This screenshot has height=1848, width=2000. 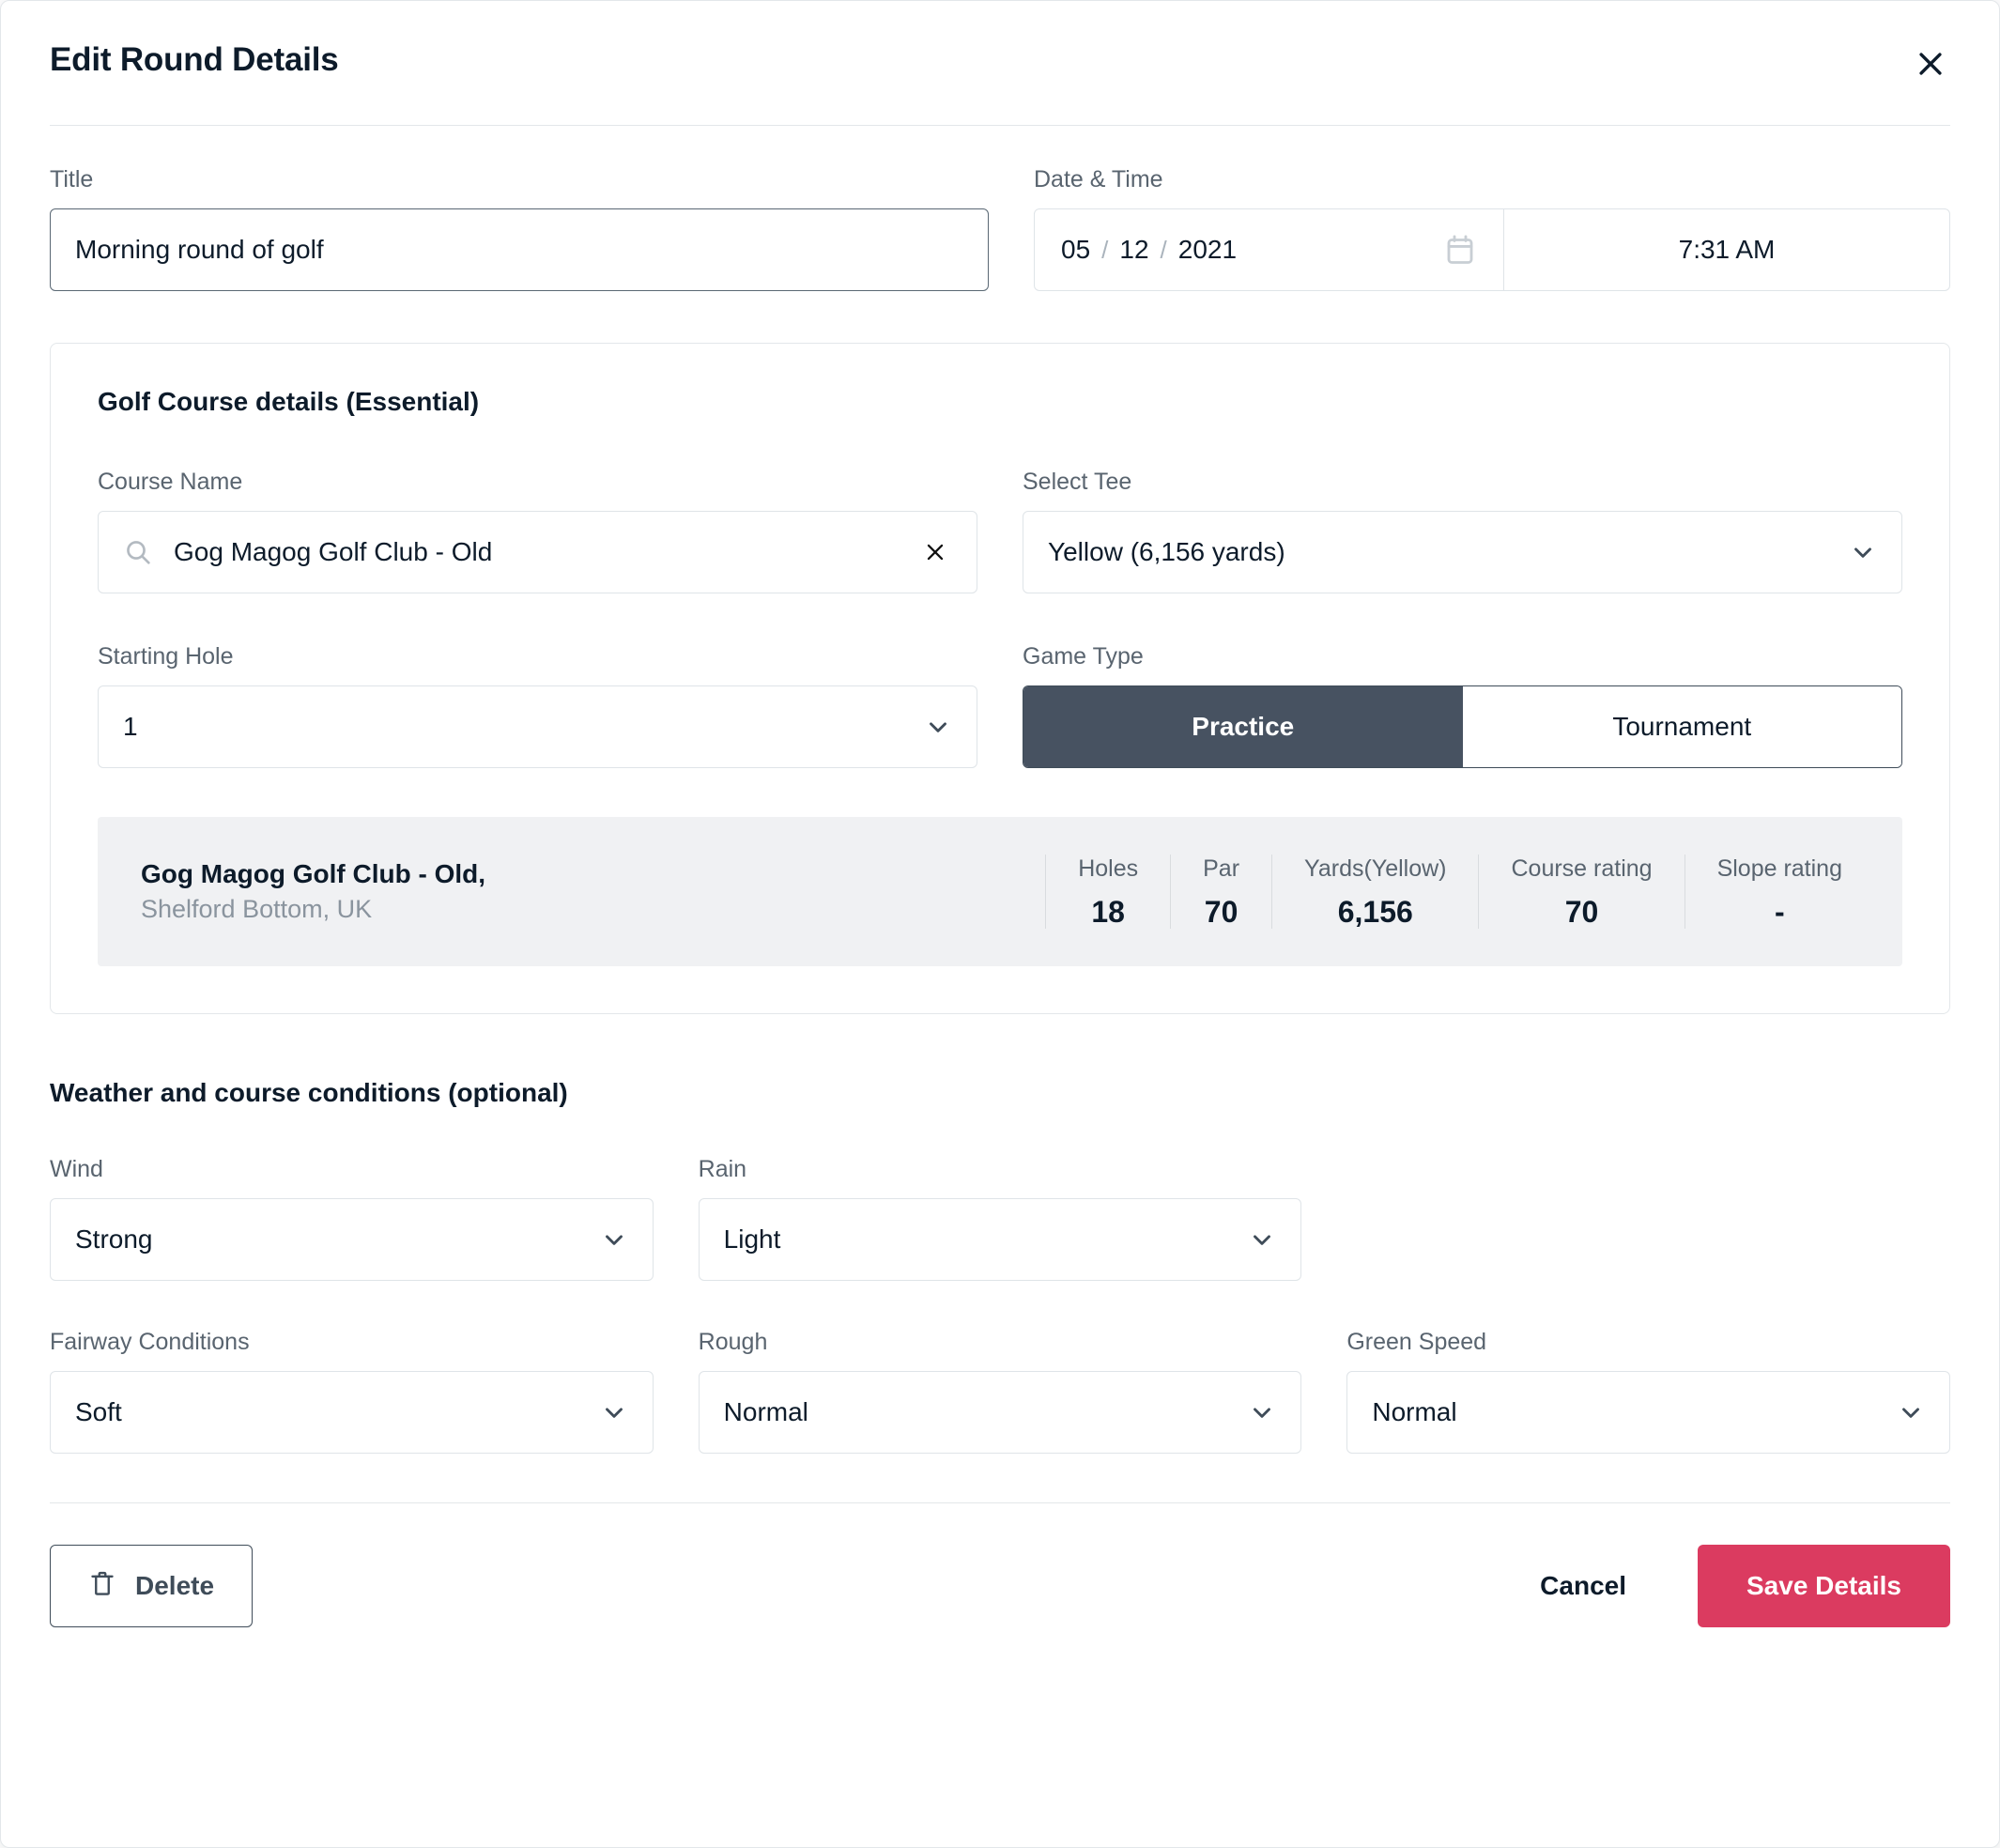 What do you see at coordinates (1648, 1218) in the screenshot?
I see `weather-spacer` at bounding box center [1648, 1218].